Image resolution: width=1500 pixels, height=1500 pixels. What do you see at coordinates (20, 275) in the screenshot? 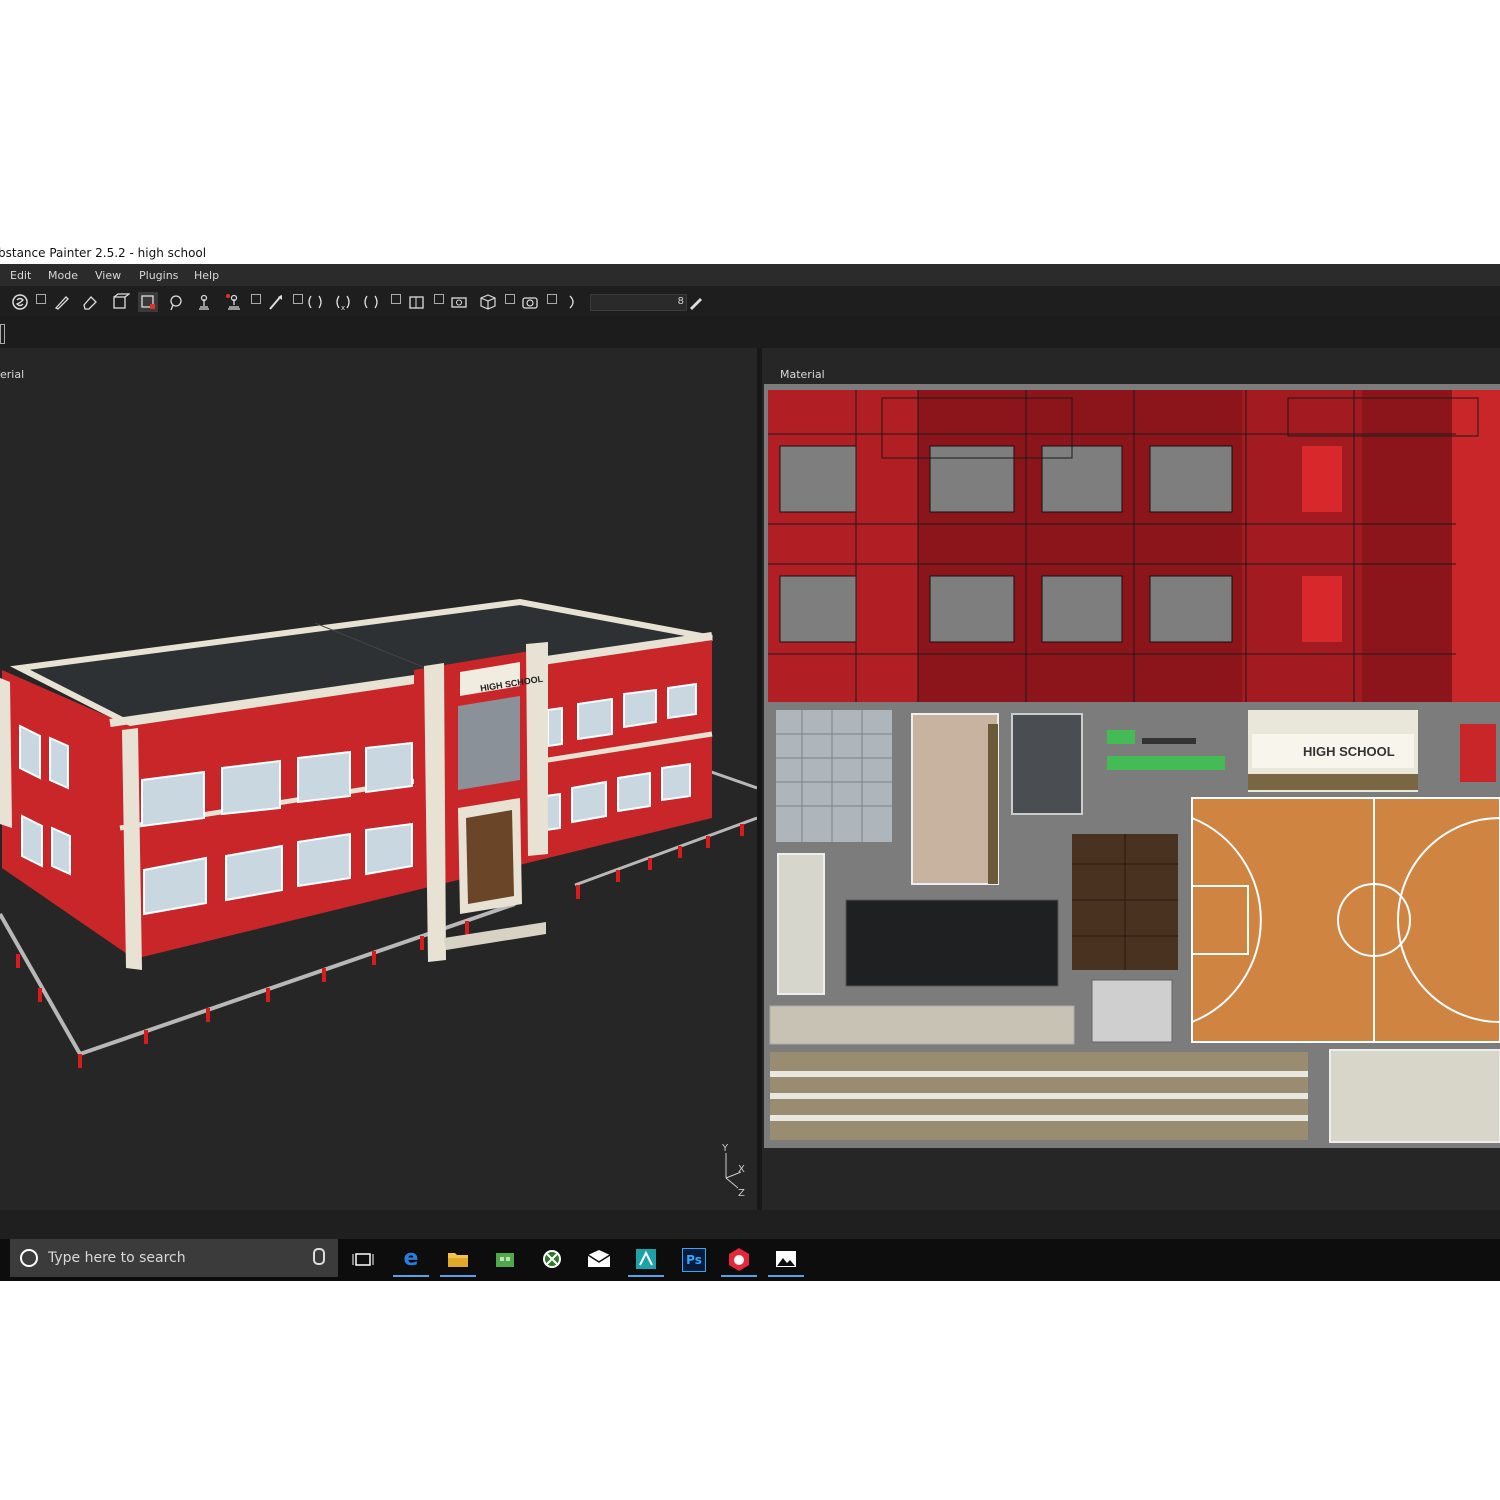
I see `menu-edit: Edit` at bounding box center [20, 275].